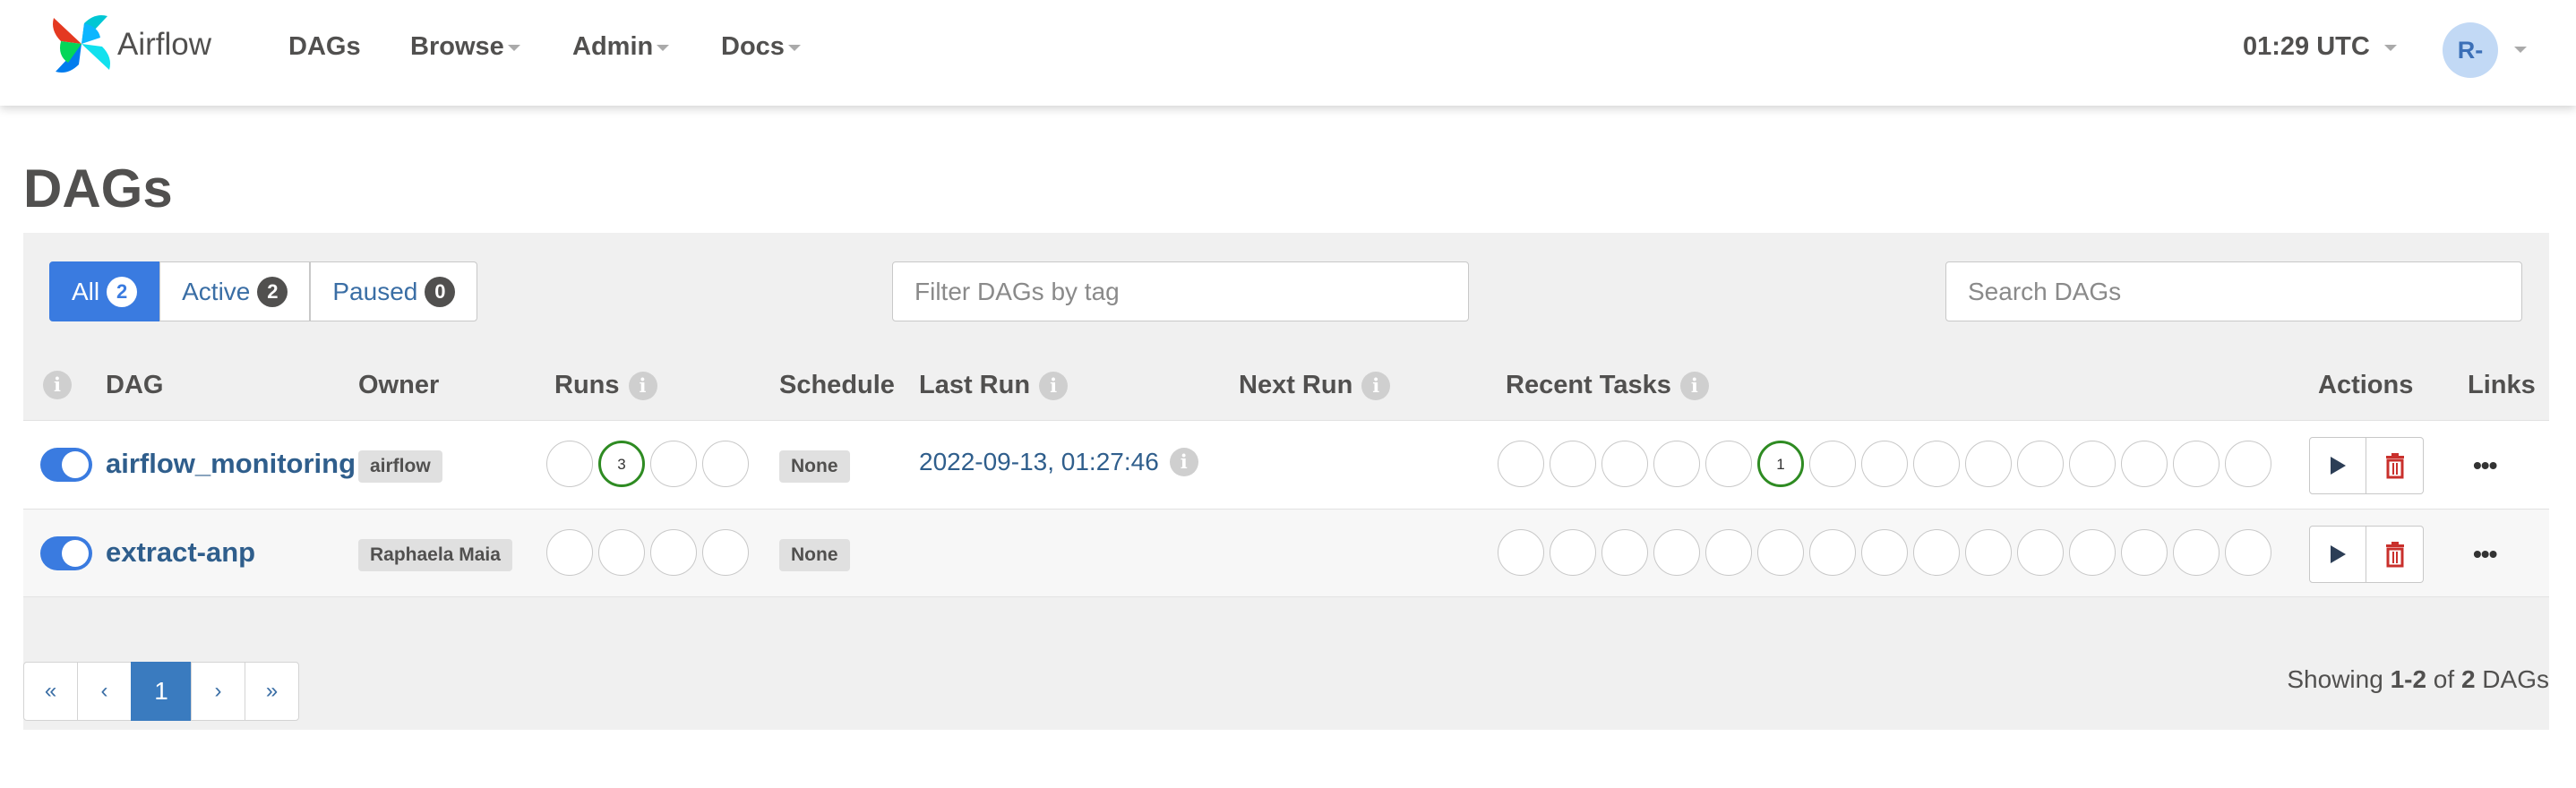 The image size is (2576, 788). I want to click on last-run-link: 2022-09-13, 01:27:46, so click(1039, 462).